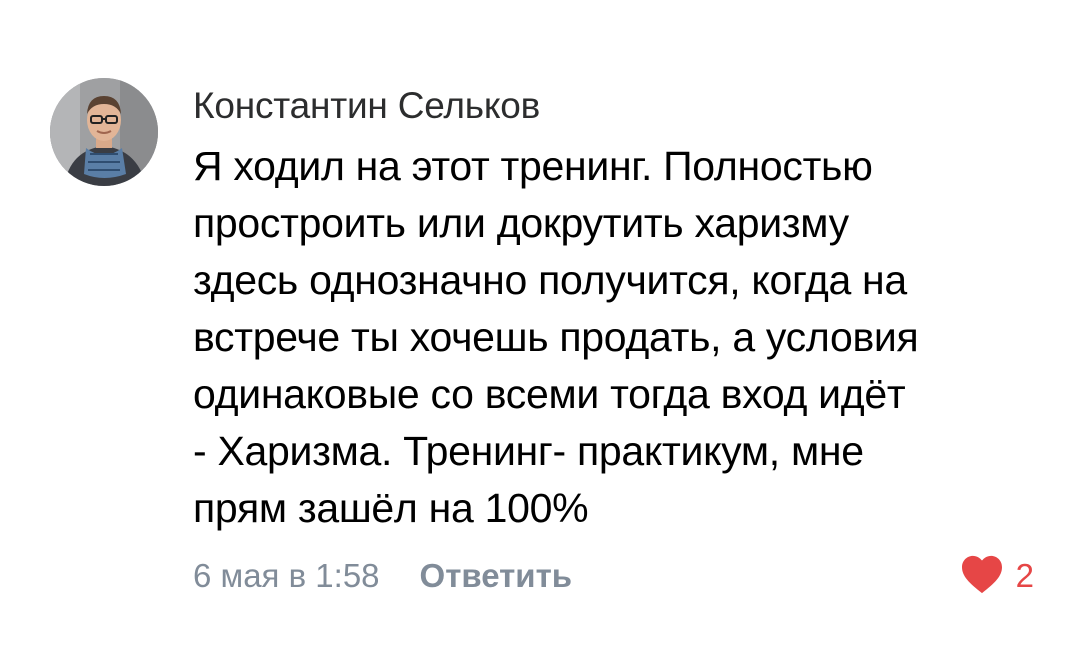  What do you see at coordinates (1024, 575) in the screenshot?
I see `like-count: 2` at bounding box center [1024, 575].